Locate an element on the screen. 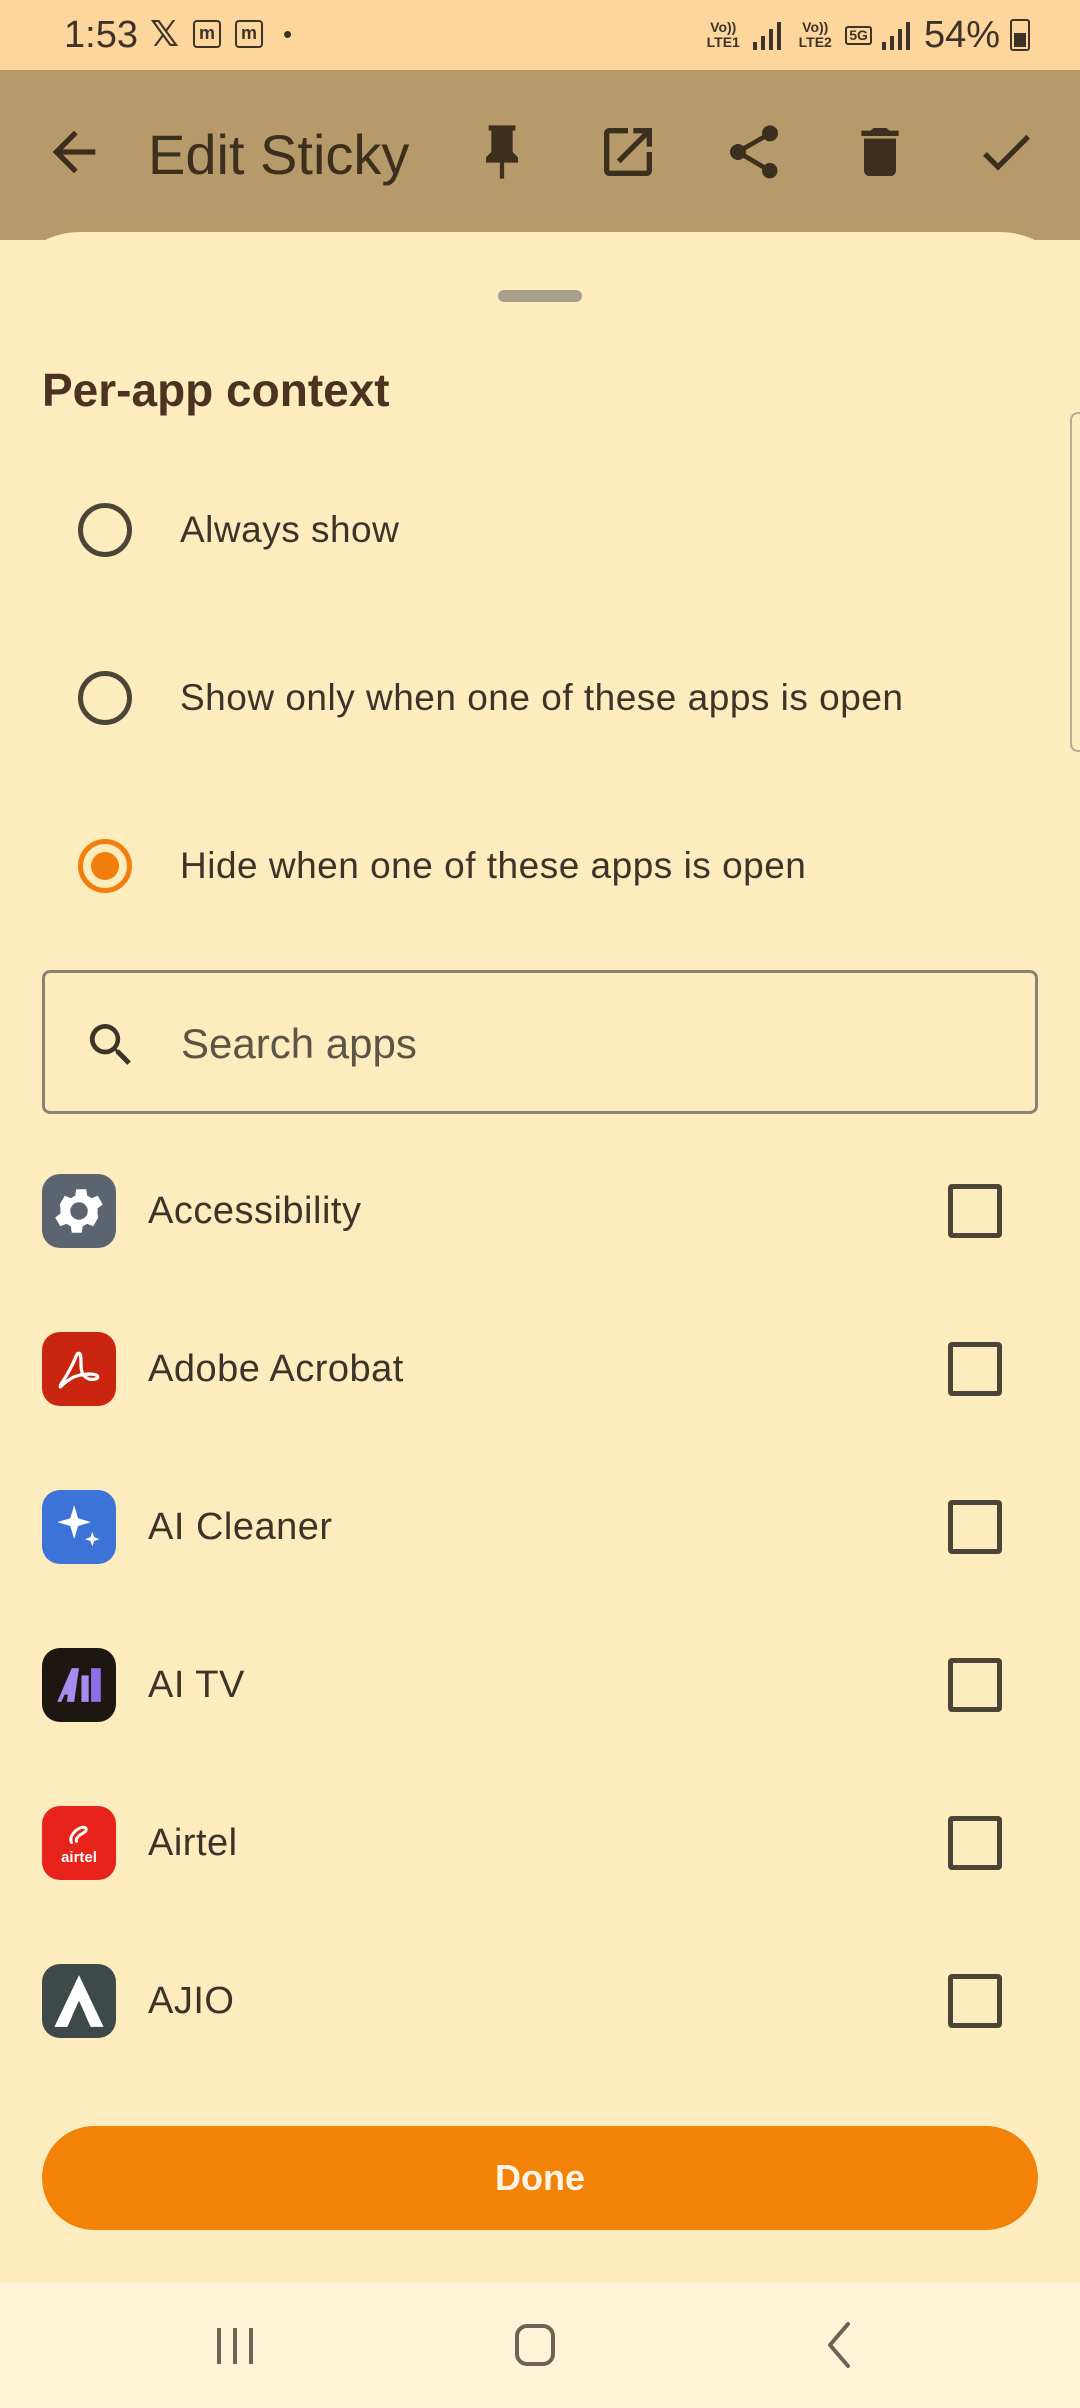  status-time: 1:53 is located at coordinates (101, 35).